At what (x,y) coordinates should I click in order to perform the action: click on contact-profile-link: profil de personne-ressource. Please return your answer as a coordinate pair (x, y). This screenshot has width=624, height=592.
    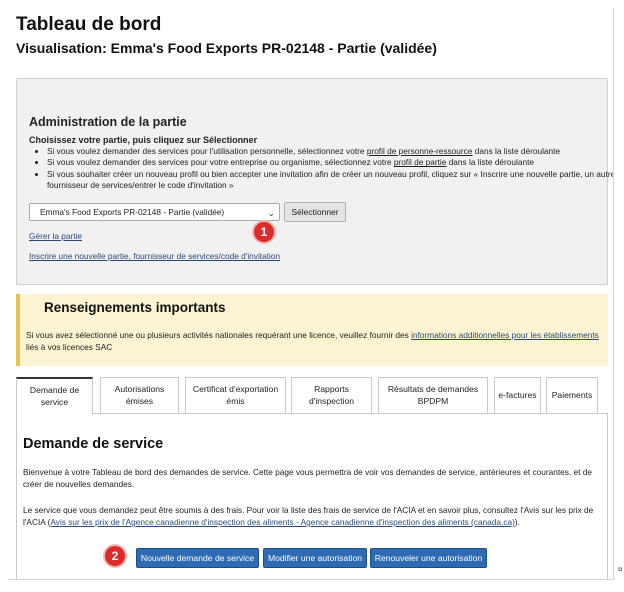
    Looking at the image, I should click on (420, 151).